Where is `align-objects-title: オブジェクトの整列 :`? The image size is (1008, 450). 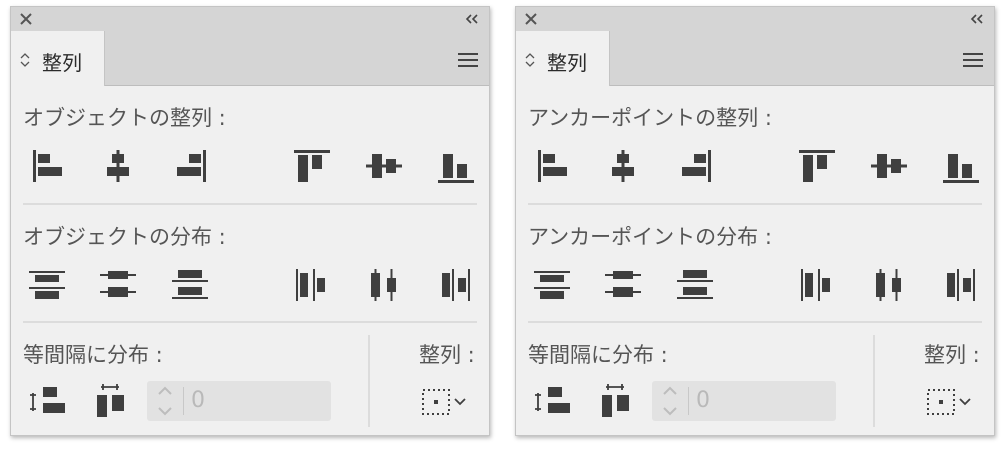
align-objects-title: オブジェクトの整列 : is located at coordinates (124, 118).